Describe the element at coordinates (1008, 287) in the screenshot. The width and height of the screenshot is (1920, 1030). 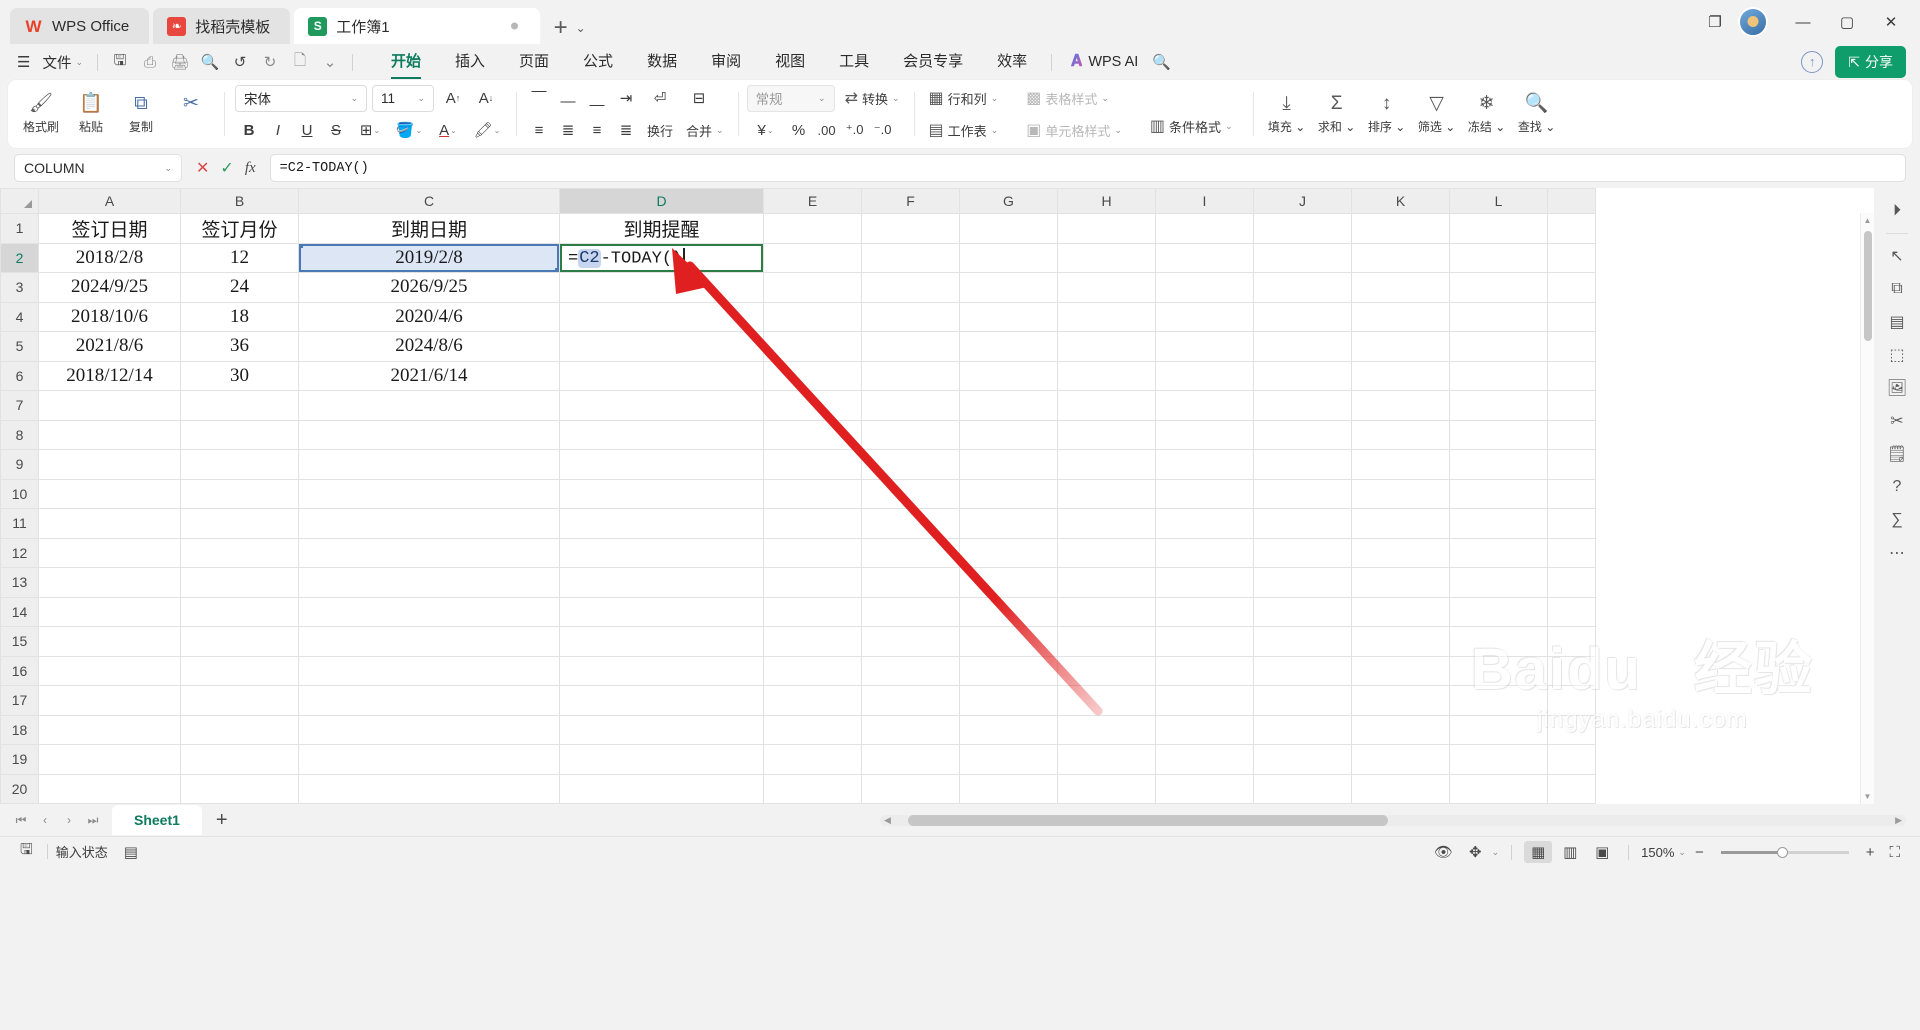
I see `cell-G3` at that location.